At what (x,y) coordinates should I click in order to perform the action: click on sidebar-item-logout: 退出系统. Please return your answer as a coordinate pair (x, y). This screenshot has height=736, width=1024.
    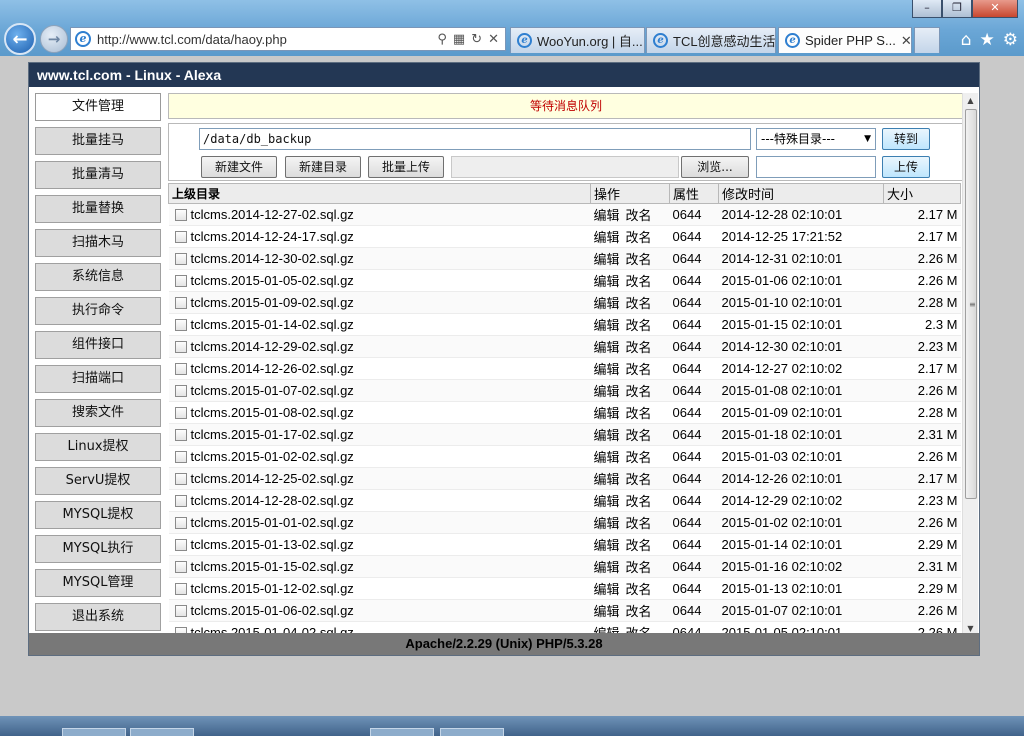
    Looking at the image, I should click on (98, 617).